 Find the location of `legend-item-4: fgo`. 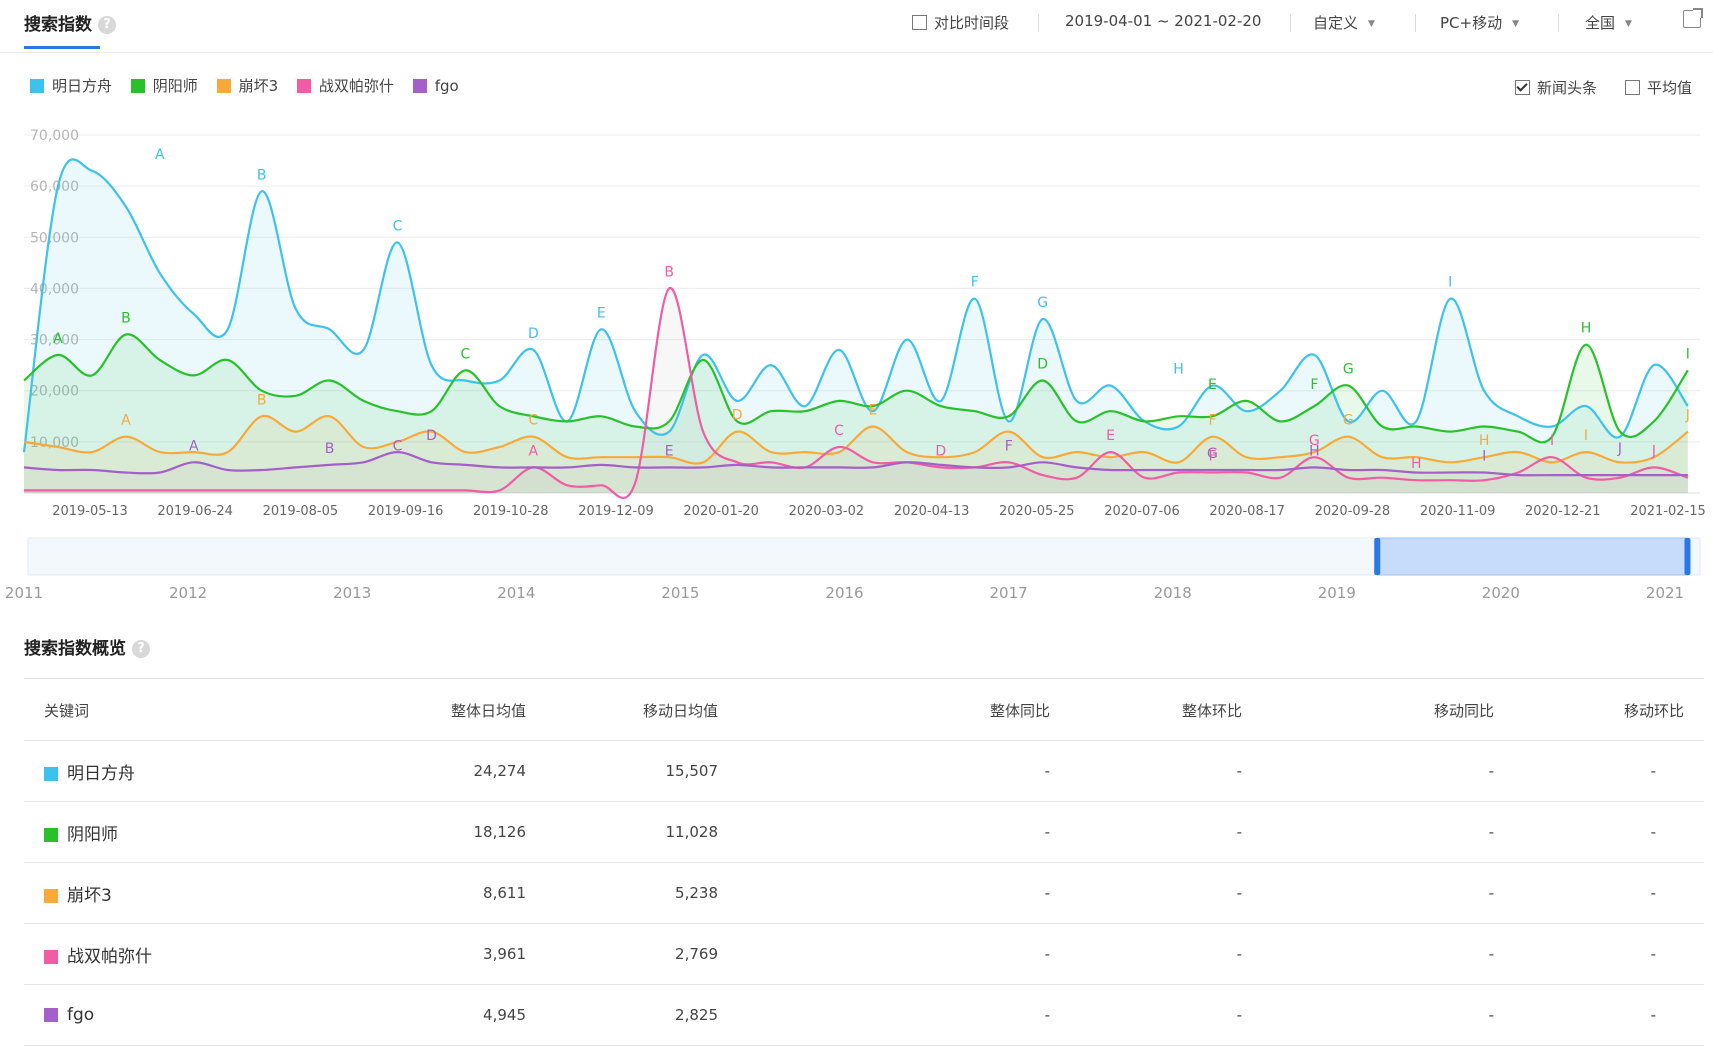

legend-item-4: fgo is located at coordinates (435, 86).